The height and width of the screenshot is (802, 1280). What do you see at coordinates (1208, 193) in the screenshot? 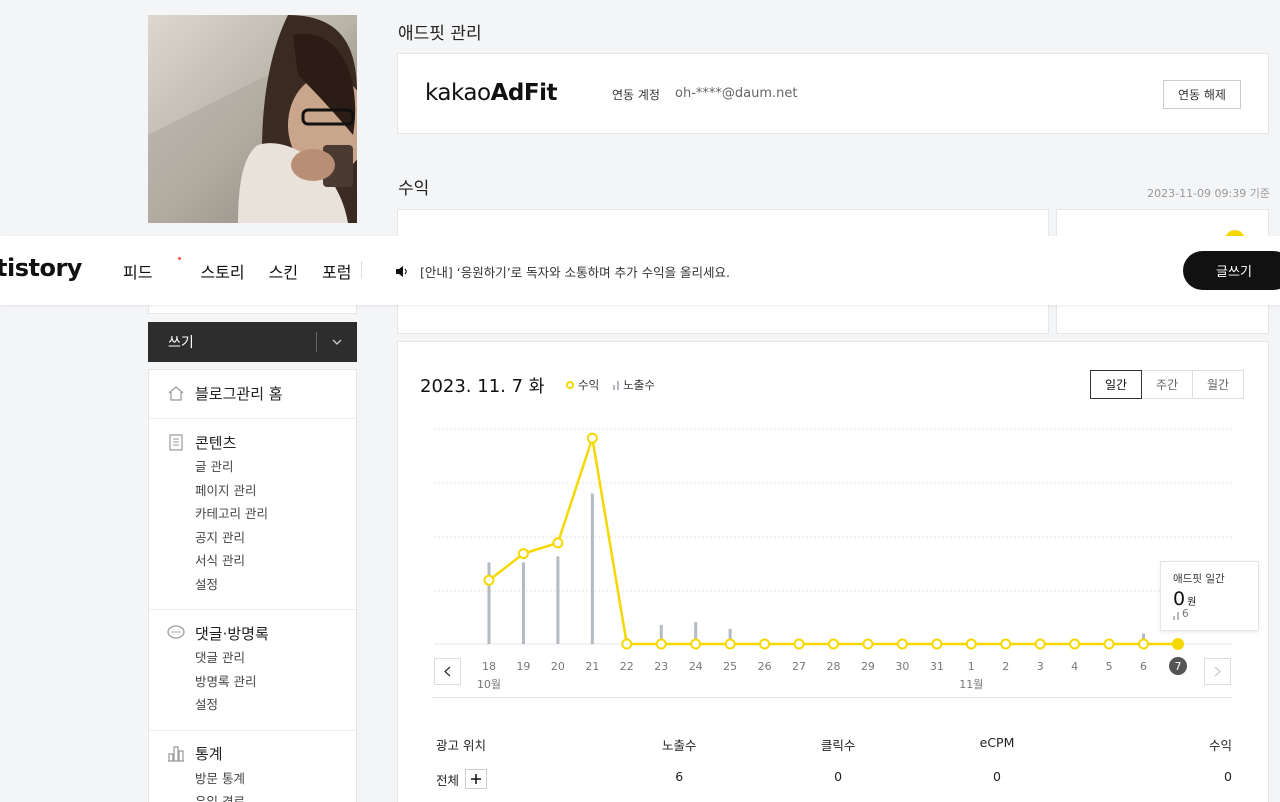
I see `as-of-timestamp: 2023-11-09 09:39 기준` at bounding box center [1208, 193].